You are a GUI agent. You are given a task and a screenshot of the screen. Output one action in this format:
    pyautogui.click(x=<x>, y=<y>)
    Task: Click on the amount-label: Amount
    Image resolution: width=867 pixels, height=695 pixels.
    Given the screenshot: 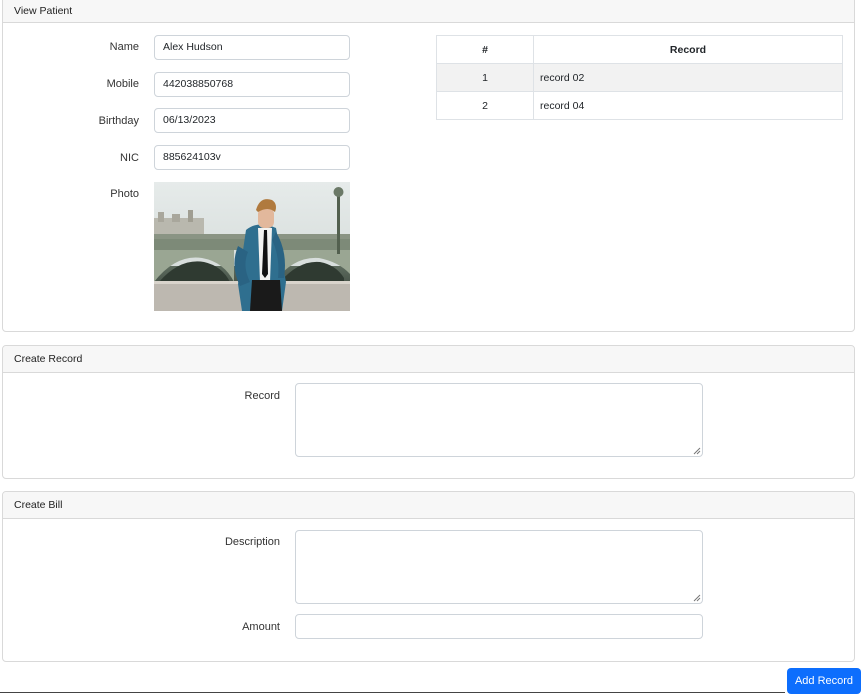 What is the action you would take?
    pyautogui.click(x=261, y=627)
    